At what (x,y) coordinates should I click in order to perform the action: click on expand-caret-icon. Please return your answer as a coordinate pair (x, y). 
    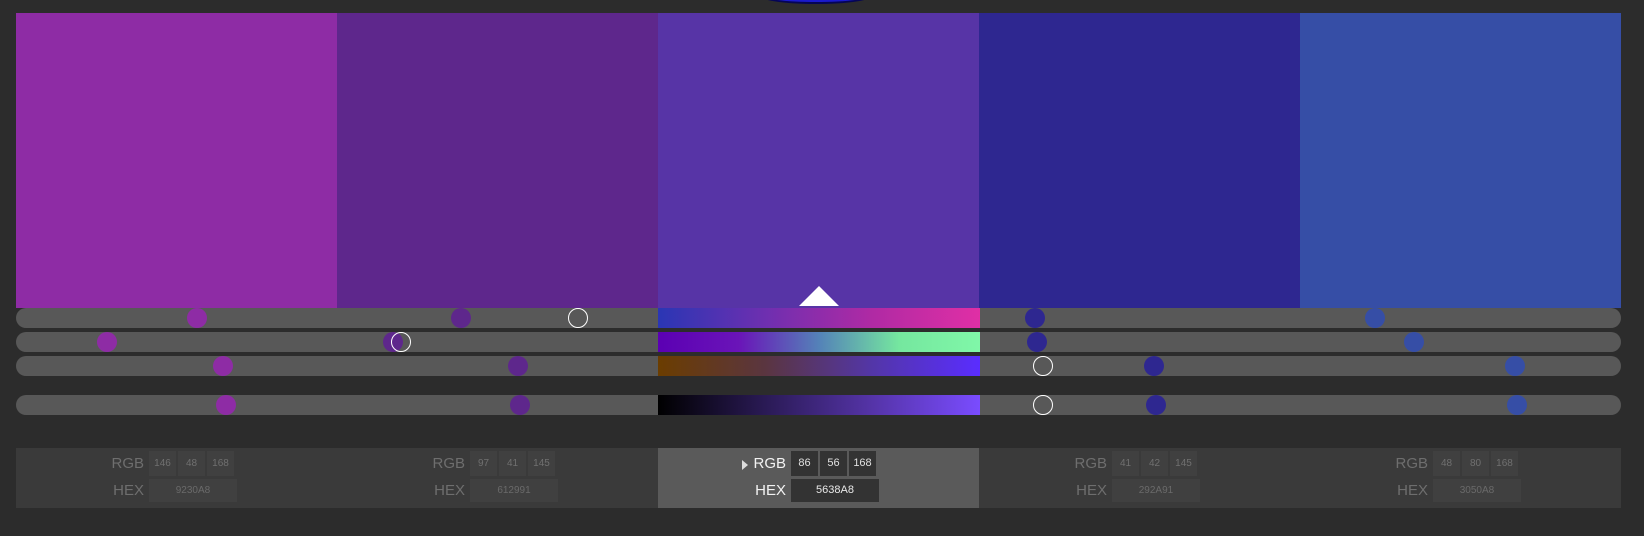
    Looking at the image, I should click on (745, 465).